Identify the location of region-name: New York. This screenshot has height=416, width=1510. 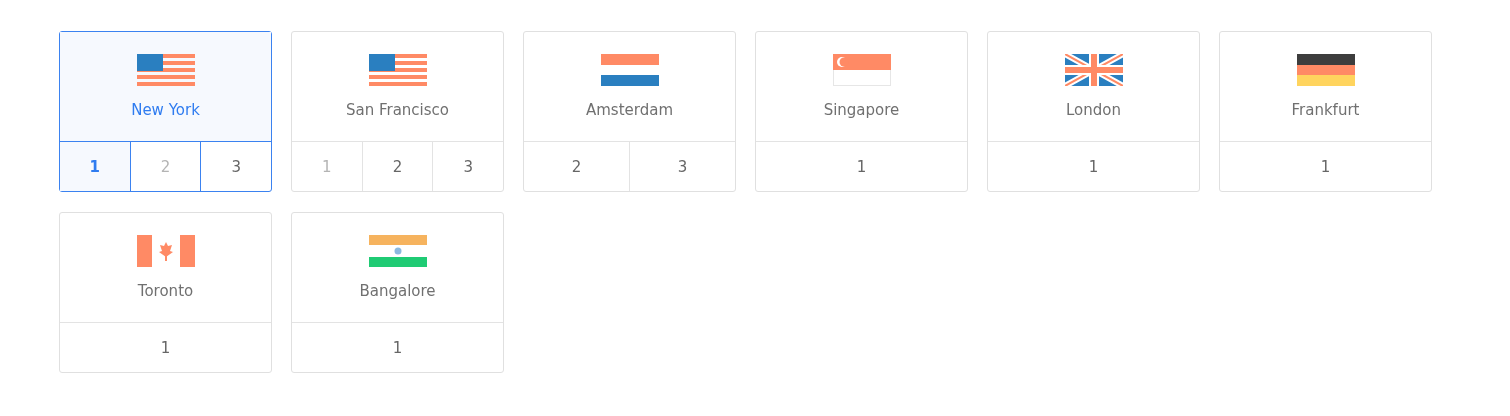
(165, 110).